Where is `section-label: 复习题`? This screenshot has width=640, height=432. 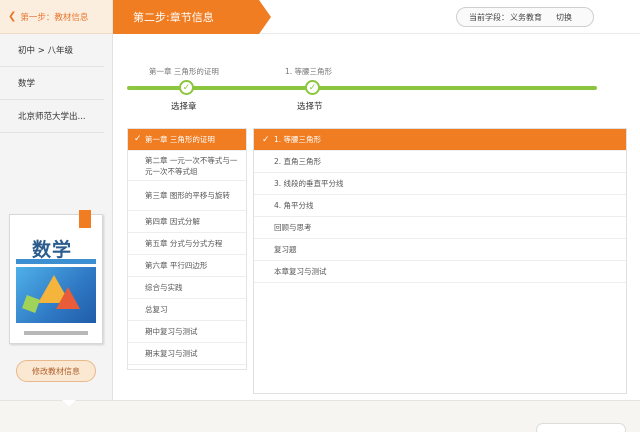
section-label: 复习题 is located at coordinates (285, 249).